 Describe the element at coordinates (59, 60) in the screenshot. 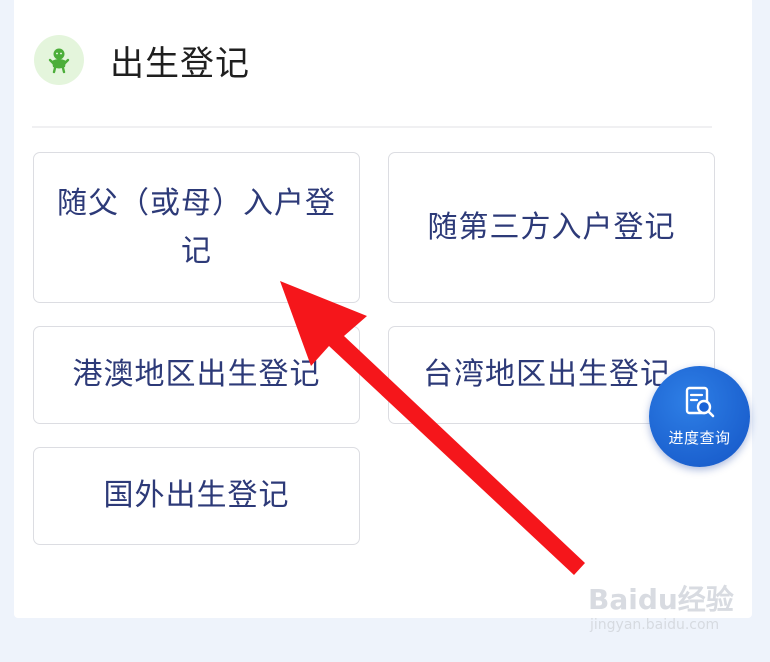

I see `baby-icon` at that location.